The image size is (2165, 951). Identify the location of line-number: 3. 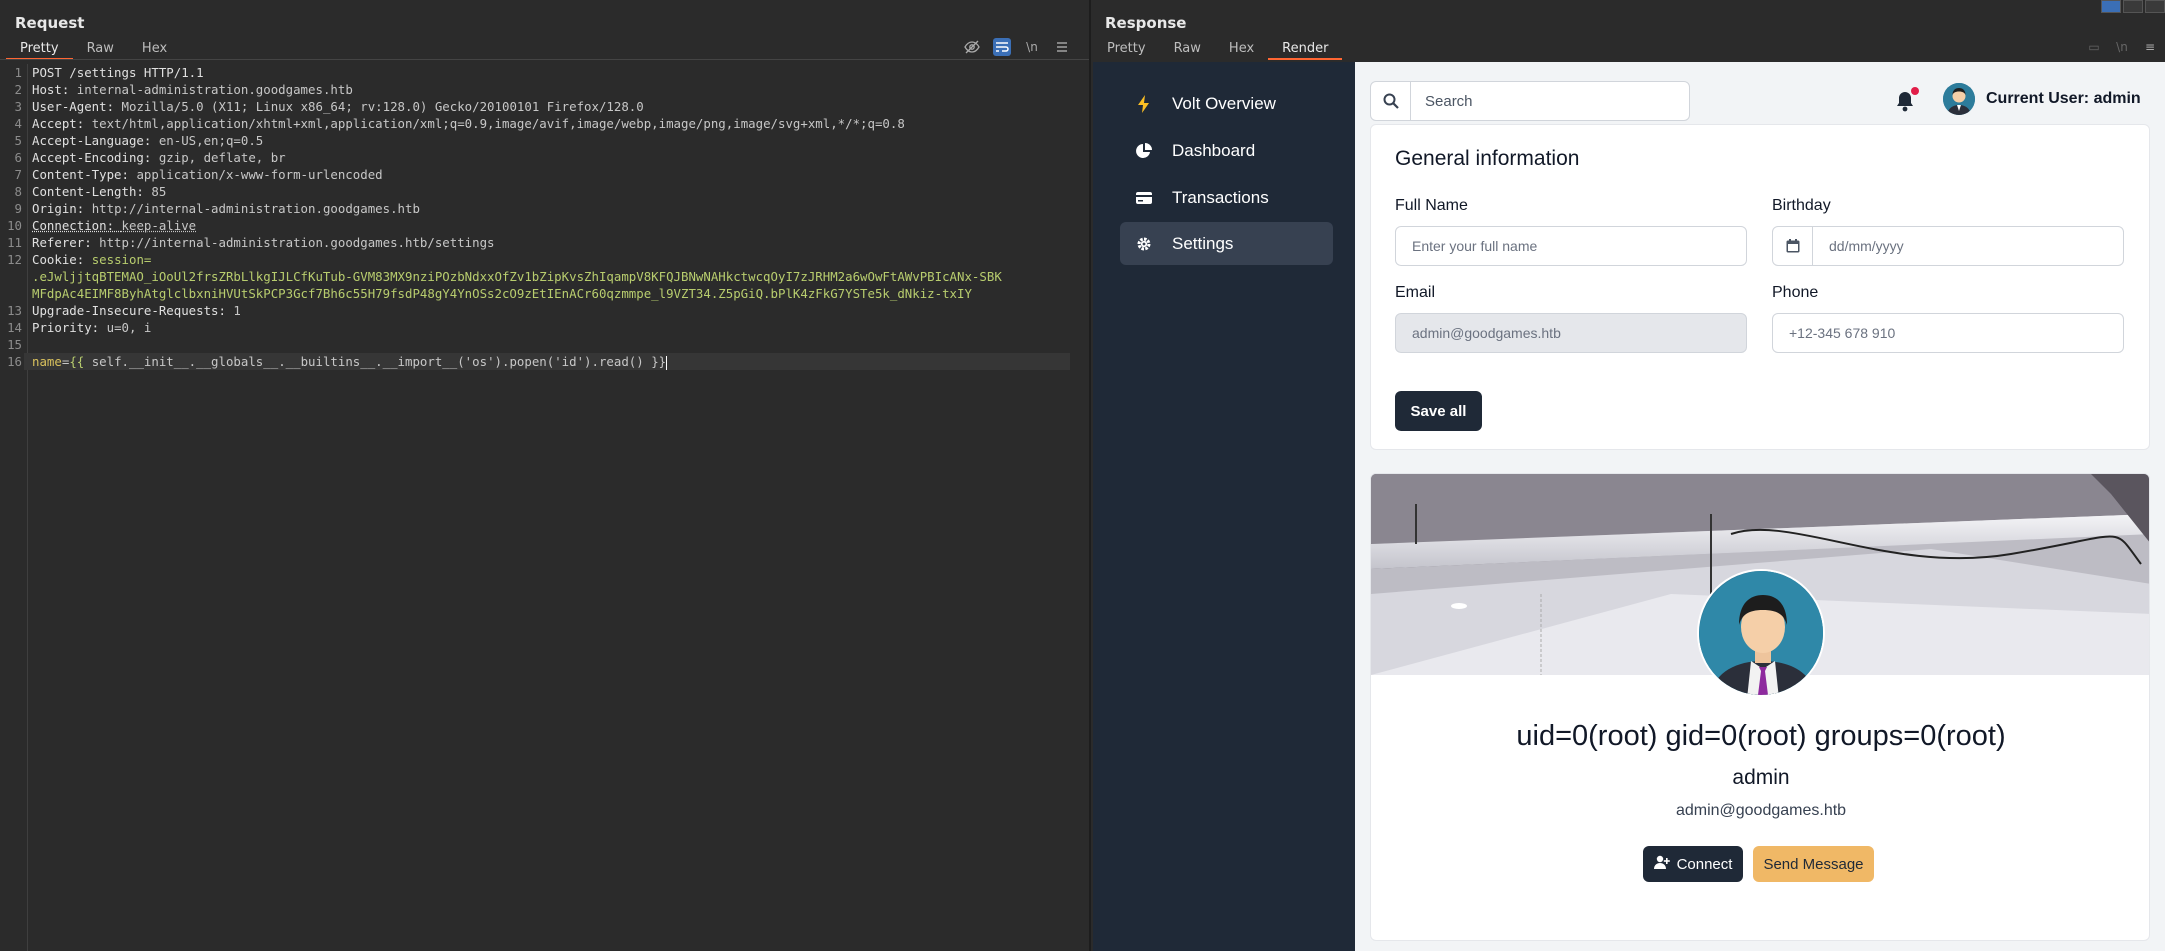
(18, 106).